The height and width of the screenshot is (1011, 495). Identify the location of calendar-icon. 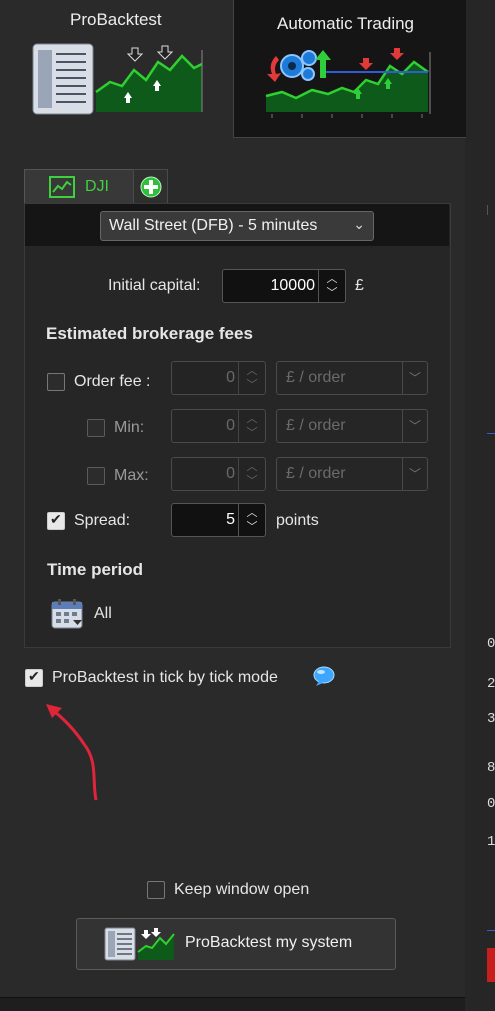
(67, 614).